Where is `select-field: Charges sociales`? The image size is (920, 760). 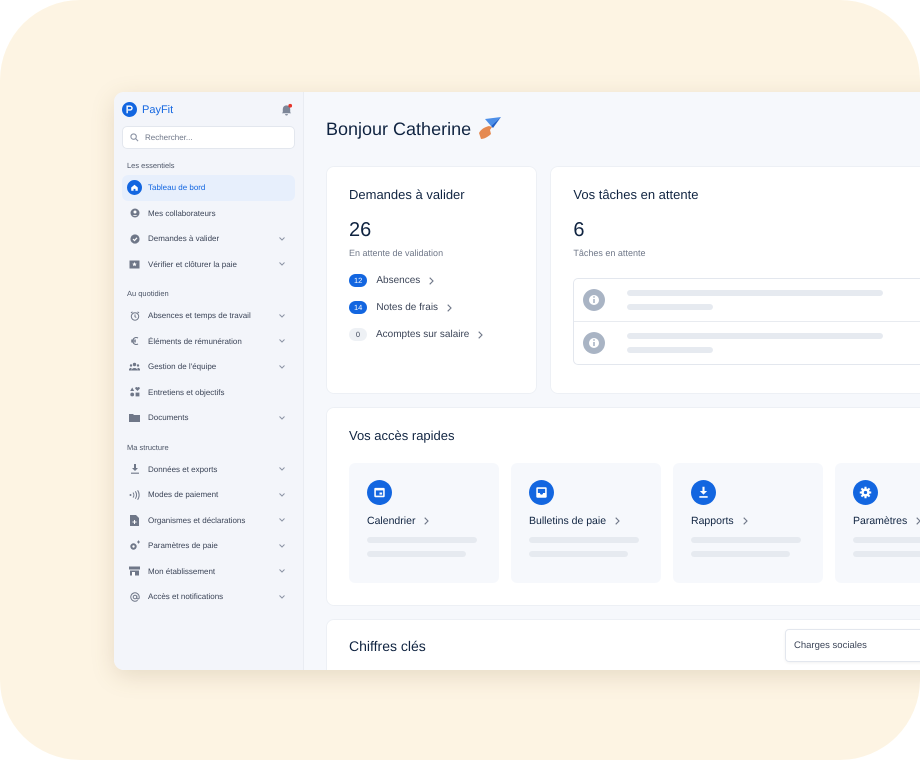 select-field: Charges sociales is located at coordinates (852, 645).